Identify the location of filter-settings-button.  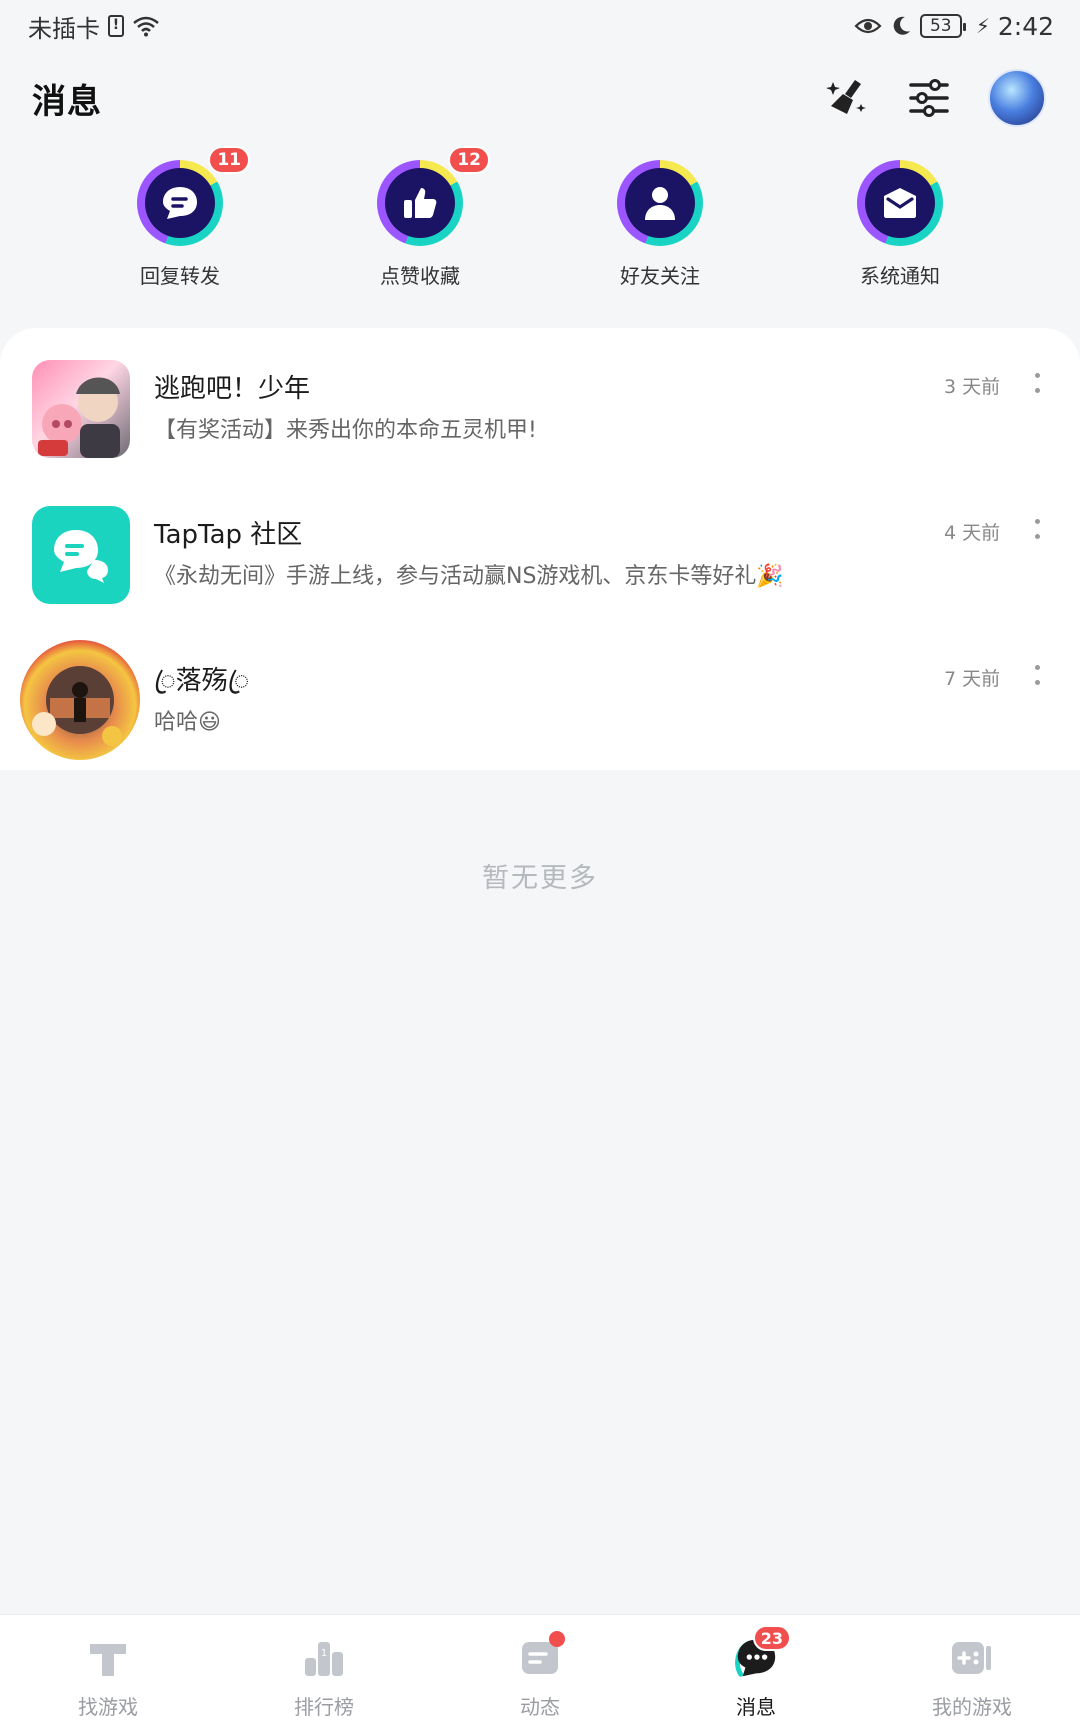
(929, 98).